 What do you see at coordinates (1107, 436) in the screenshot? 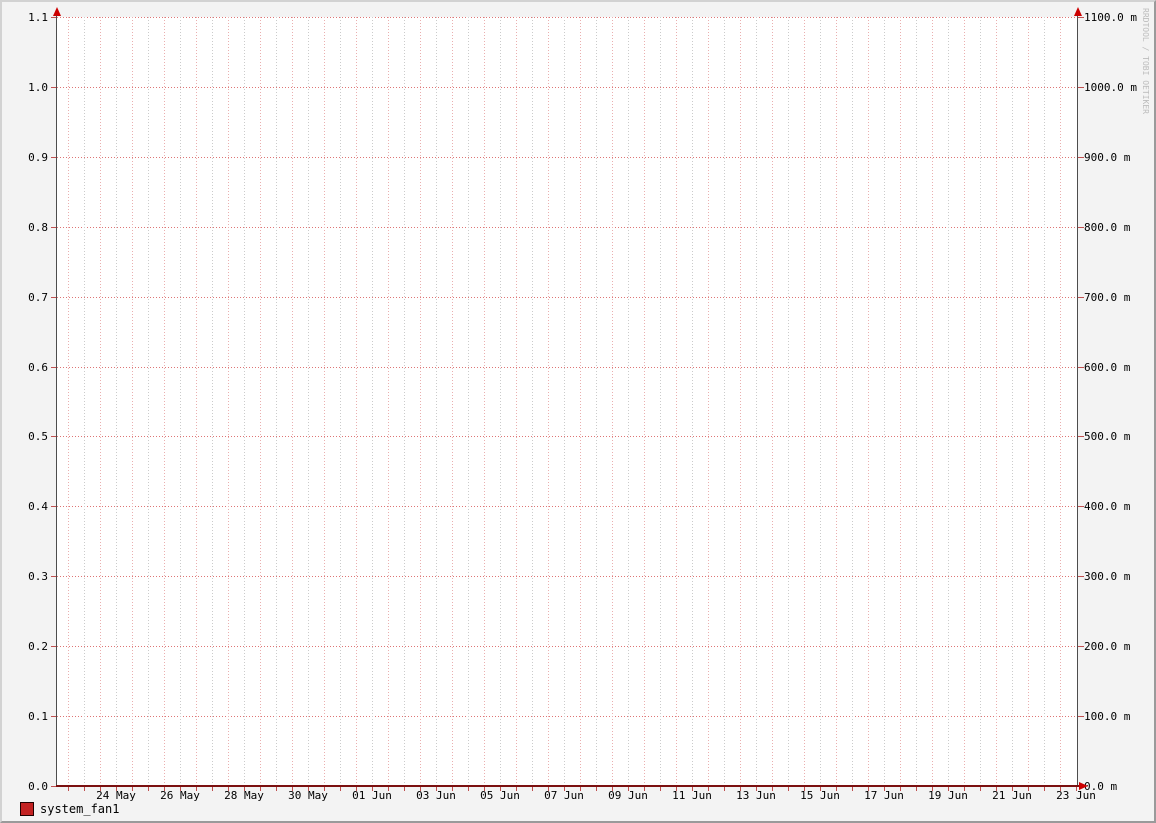
I see `y-axis-right-tick-label: 500.0 m` at bounding box center [1107, 436].